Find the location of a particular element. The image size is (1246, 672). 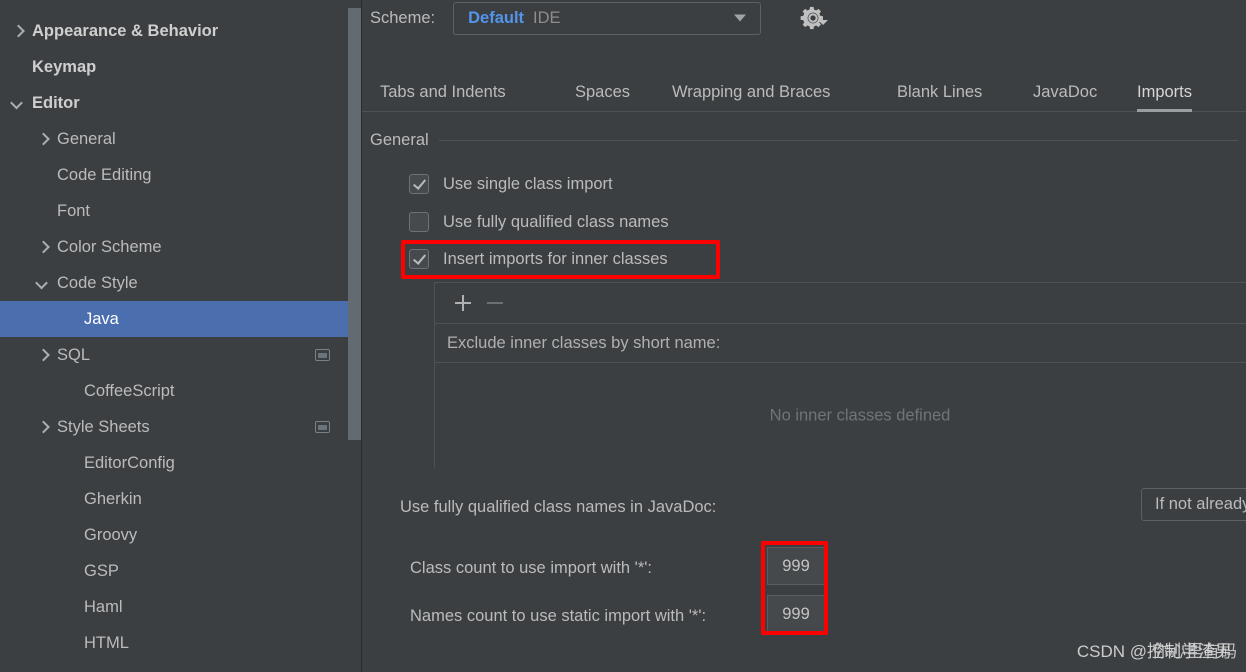

tab-label: Tabs and Indents is located at coordinates (443, 91).